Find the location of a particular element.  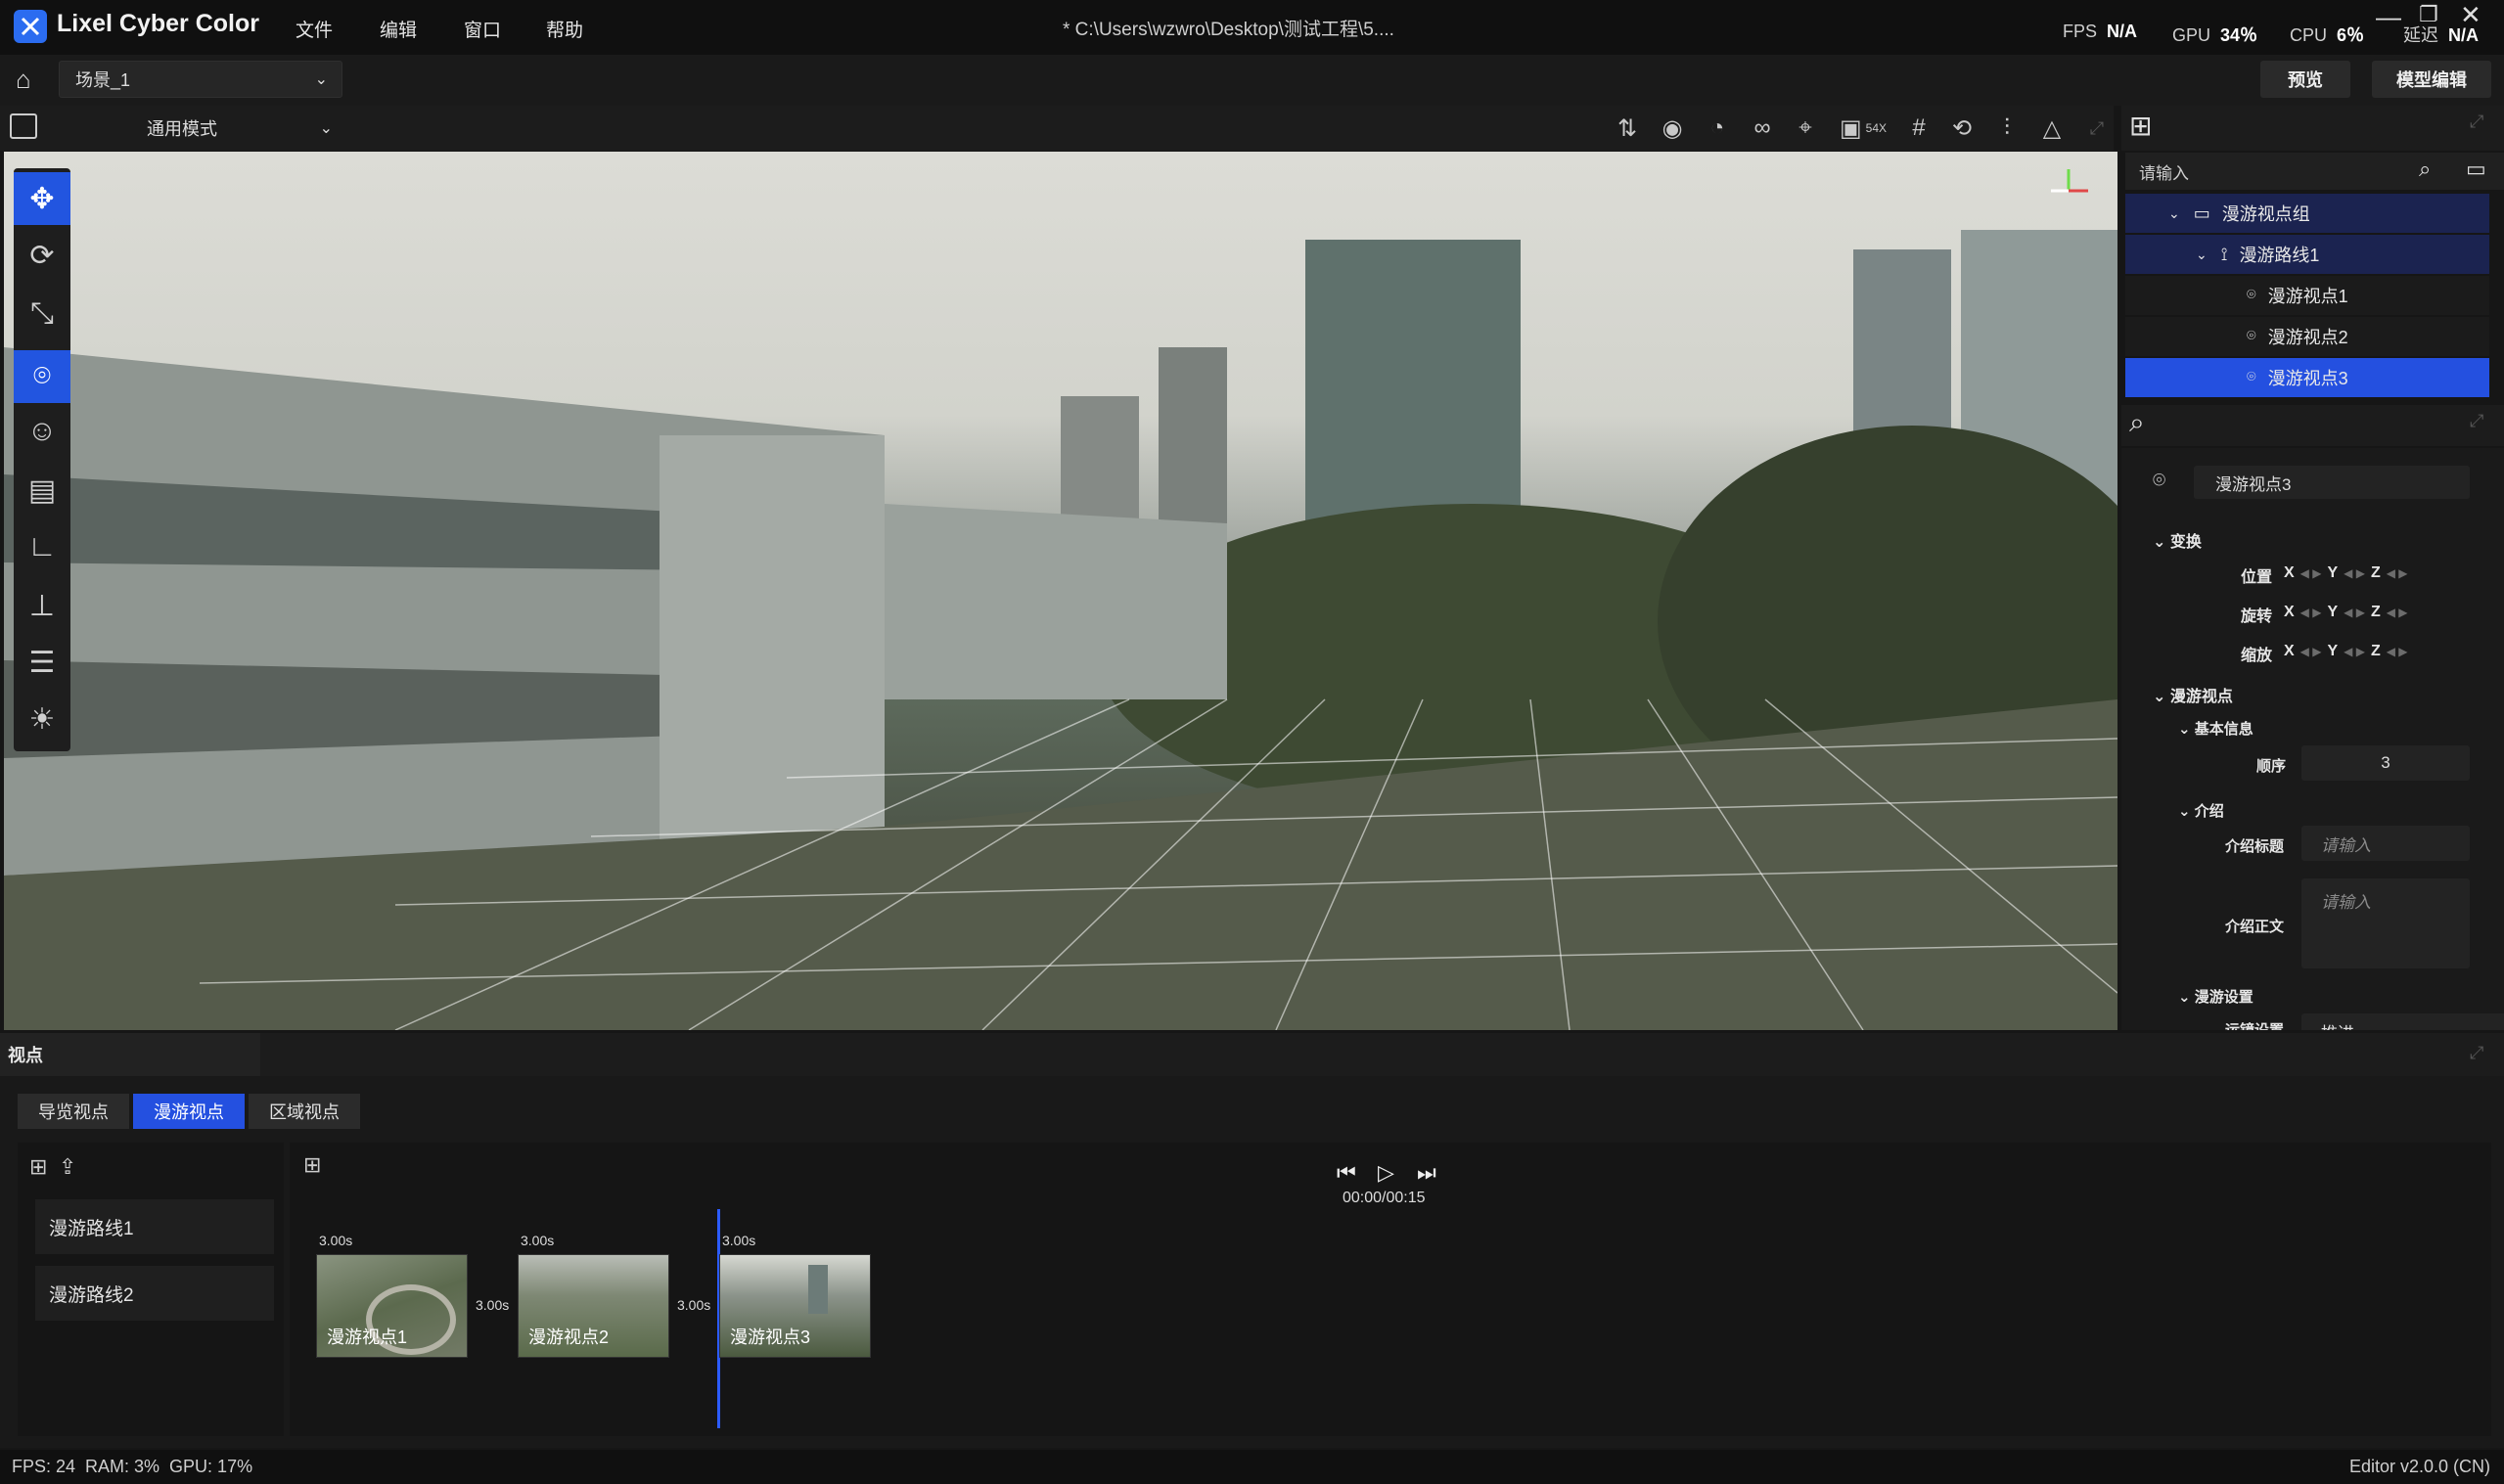

axis-z-label: Z is located at coordinates (2375, 612).